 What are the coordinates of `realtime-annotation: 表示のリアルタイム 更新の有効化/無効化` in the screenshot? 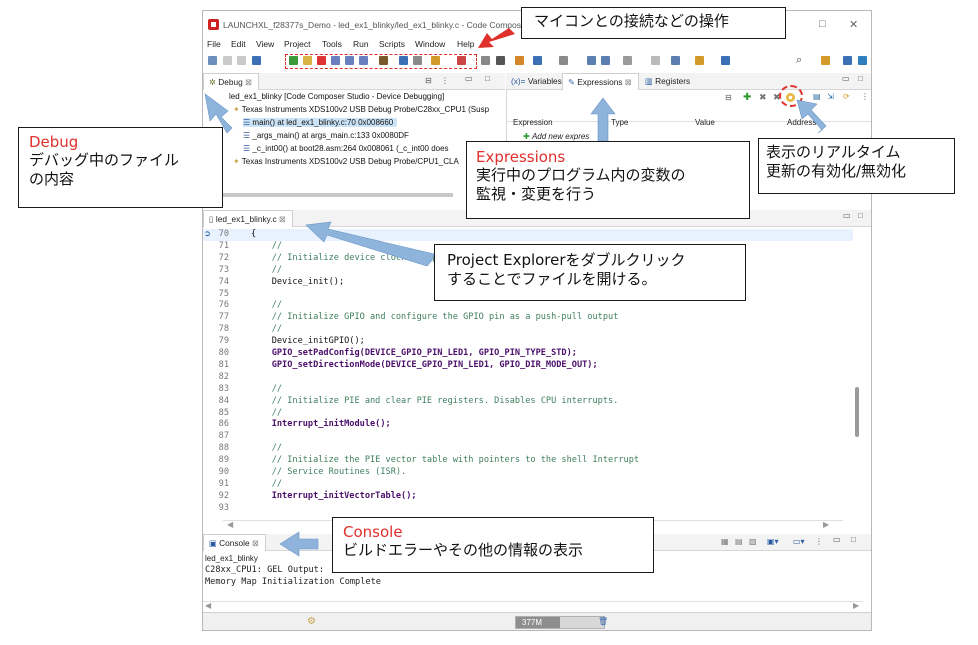 It's located at (856, 166).